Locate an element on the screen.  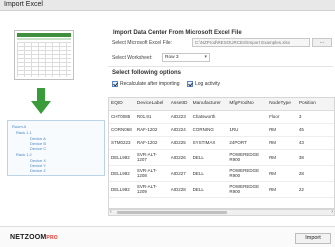
table-cell: SYSTIMAX is located at coordinates (209, 143).